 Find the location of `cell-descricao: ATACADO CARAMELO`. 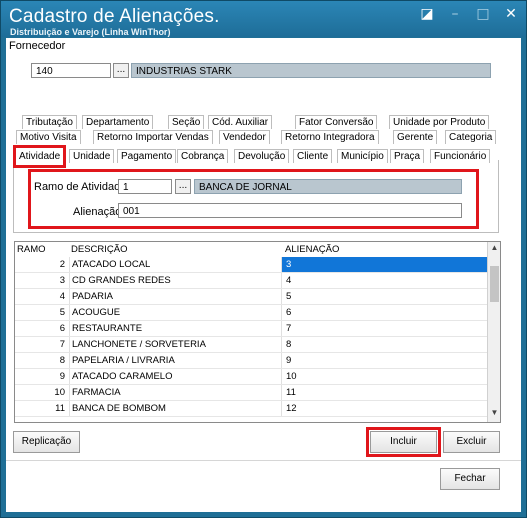

cell-descricao: ATACADO CARAMELO is located at coordinates (176, 376).